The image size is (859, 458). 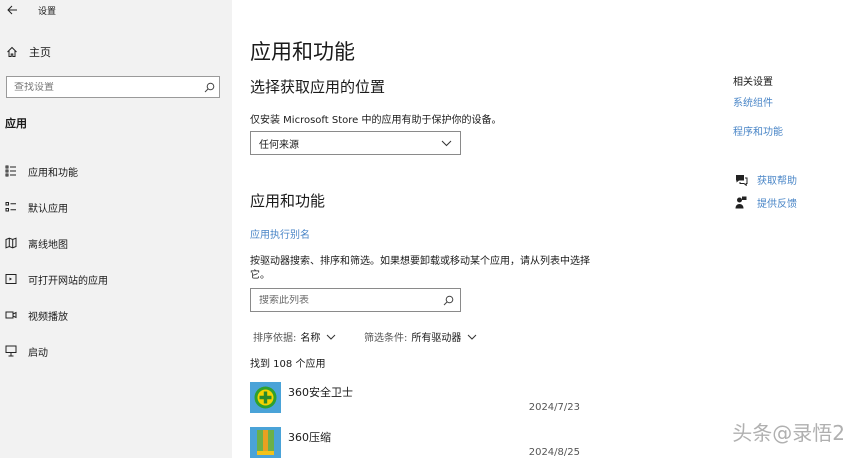 I want to click on app-count: 找到 108 个应用, so click(x=288, y=364).